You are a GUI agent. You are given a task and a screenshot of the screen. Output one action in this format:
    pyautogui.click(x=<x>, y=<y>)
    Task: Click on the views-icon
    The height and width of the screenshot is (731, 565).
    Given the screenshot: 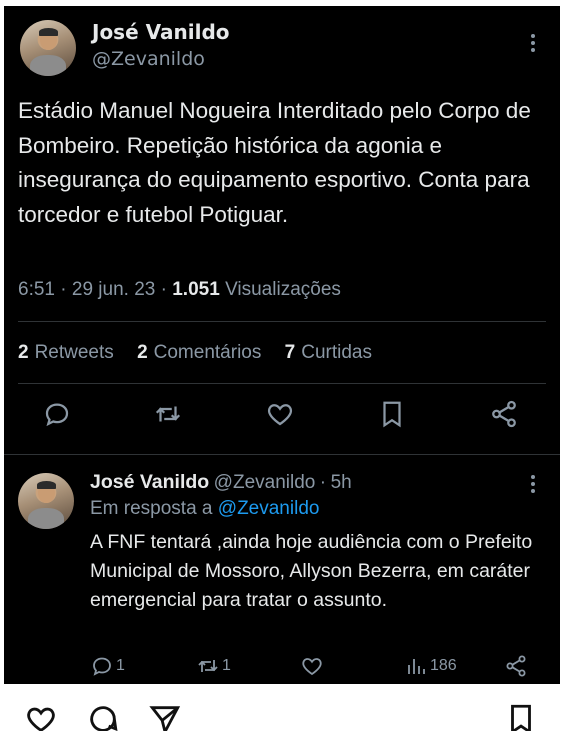 What is the action you would take?
    pyautogui.click(x=416, y=666)
    